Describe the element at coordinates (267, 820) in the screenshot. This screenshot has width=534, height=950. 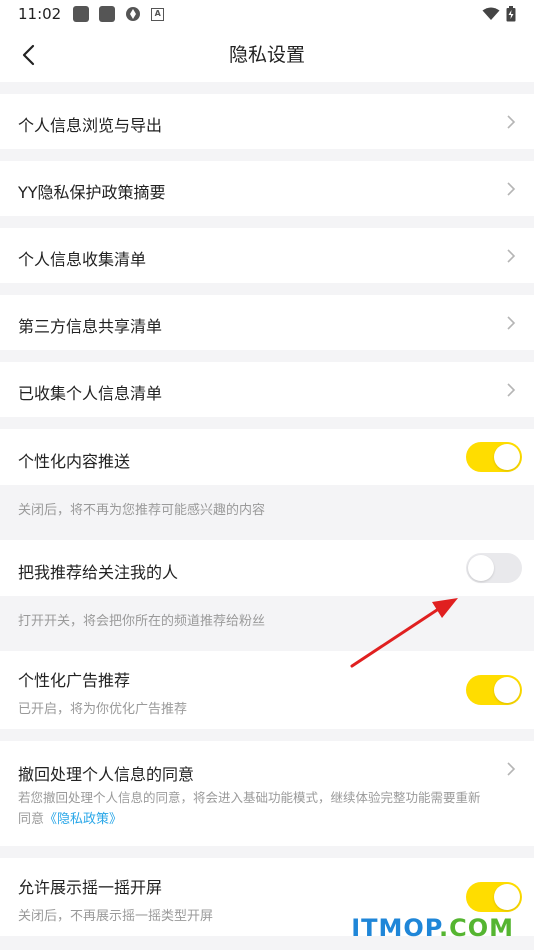
I see `withdraw-consent-line2: 同意《隐私政策》` at that location.